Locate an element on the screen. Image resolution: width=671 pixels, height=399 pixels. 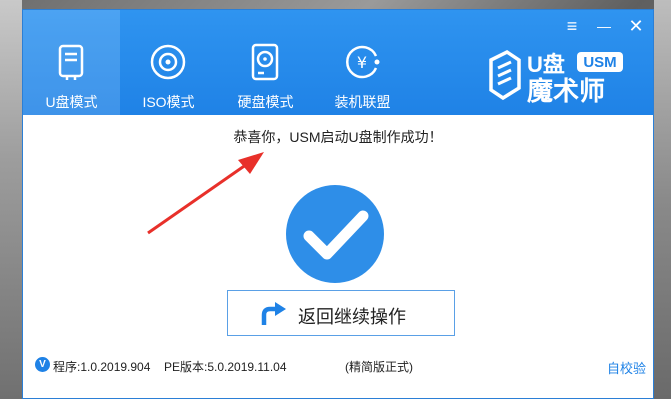
self-verify-link: 自校验 is located at coordinates (626, 367).